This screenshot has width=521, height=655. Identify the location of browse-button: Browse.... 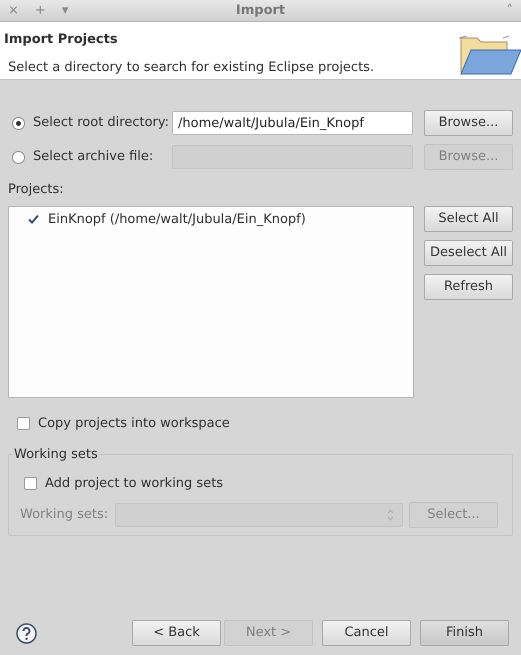
(468, 123).